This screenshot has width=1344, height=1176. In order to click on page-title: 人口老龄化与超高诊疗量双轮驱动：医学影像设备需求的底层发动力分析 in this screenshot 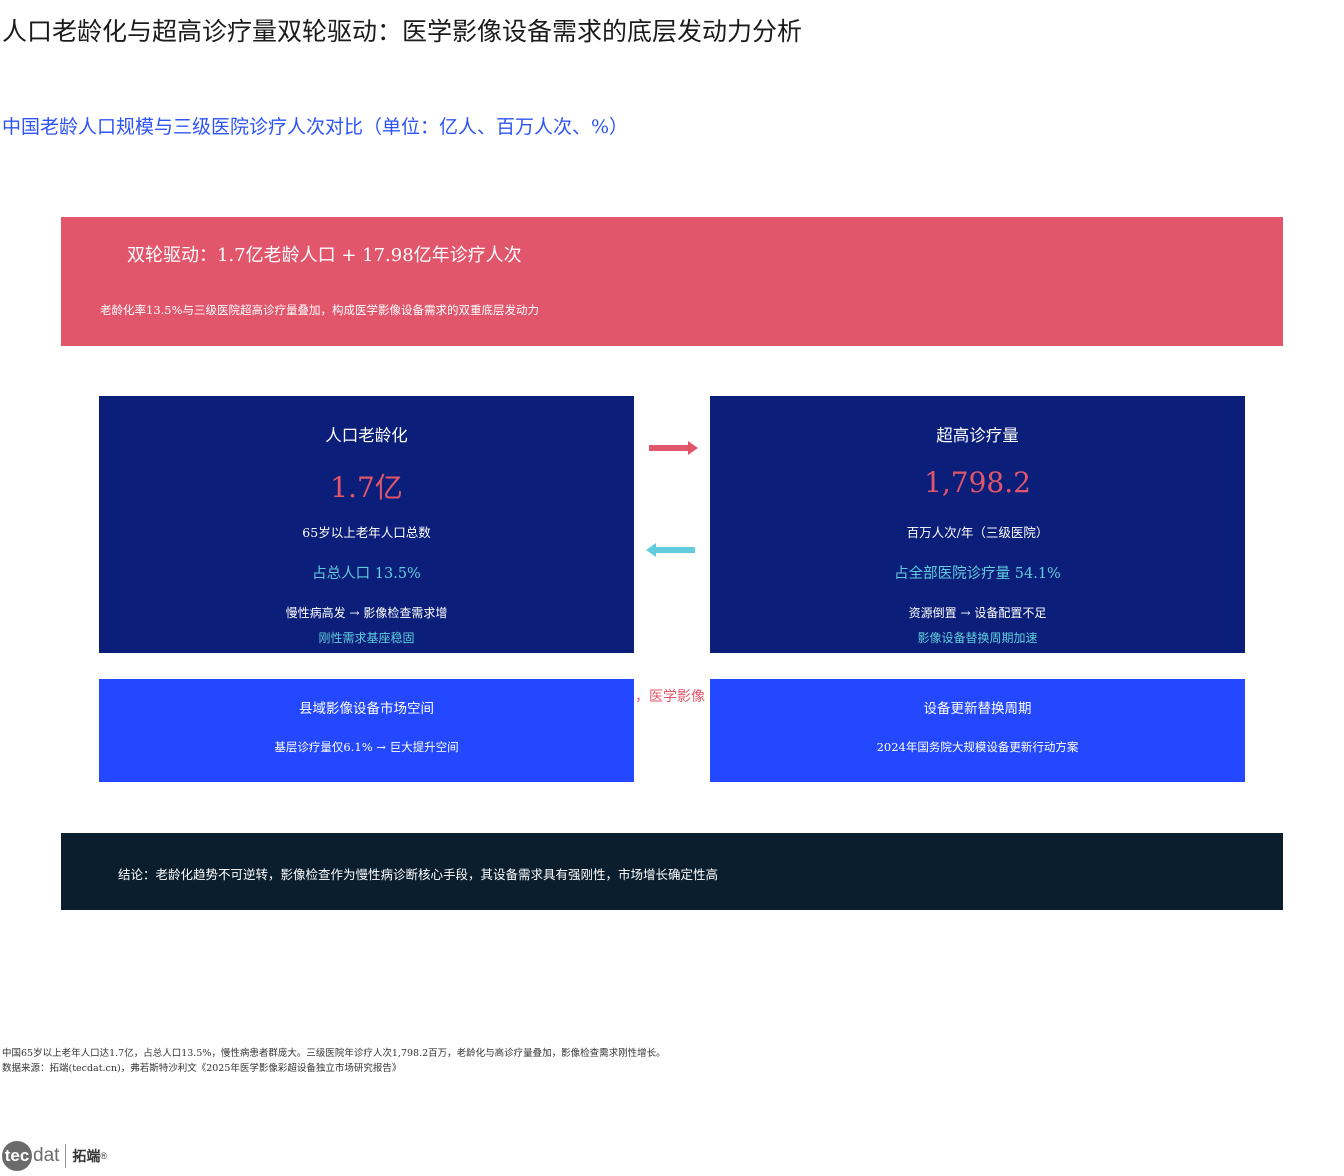, I will do `click(402, 31)`.